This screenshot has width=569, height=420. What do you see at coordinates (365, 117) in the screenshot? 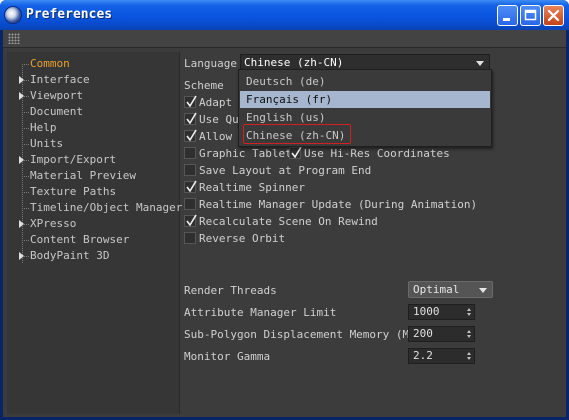
I see `language-option: English (us)` at bounding box center [365, 117].